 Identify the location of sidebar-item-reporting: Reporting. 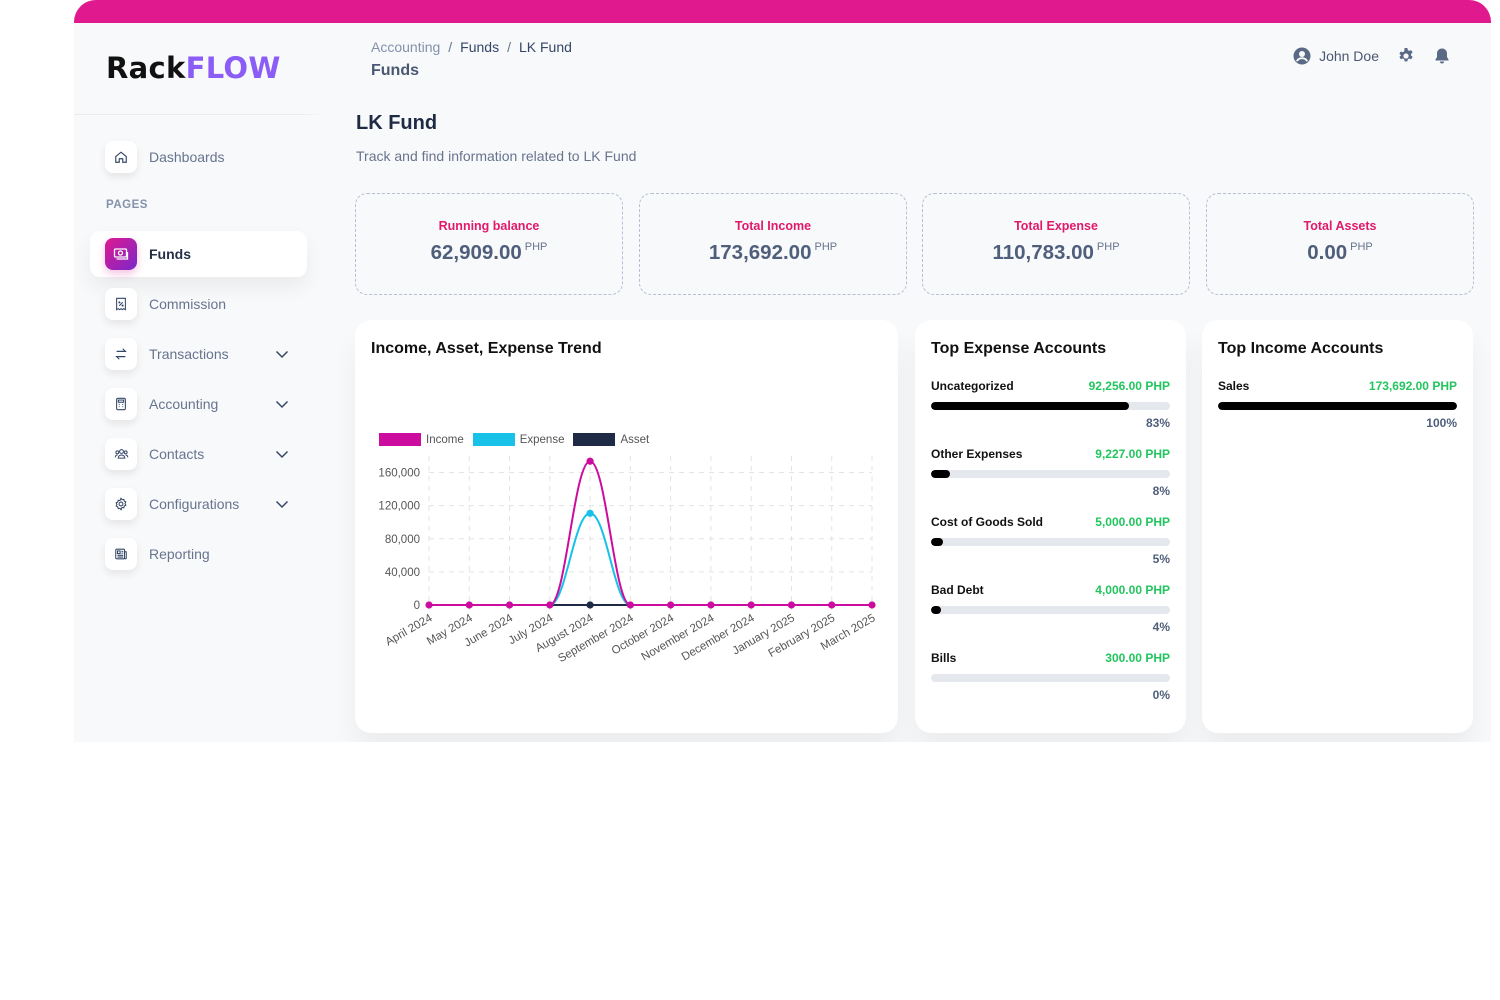
(198, 554).